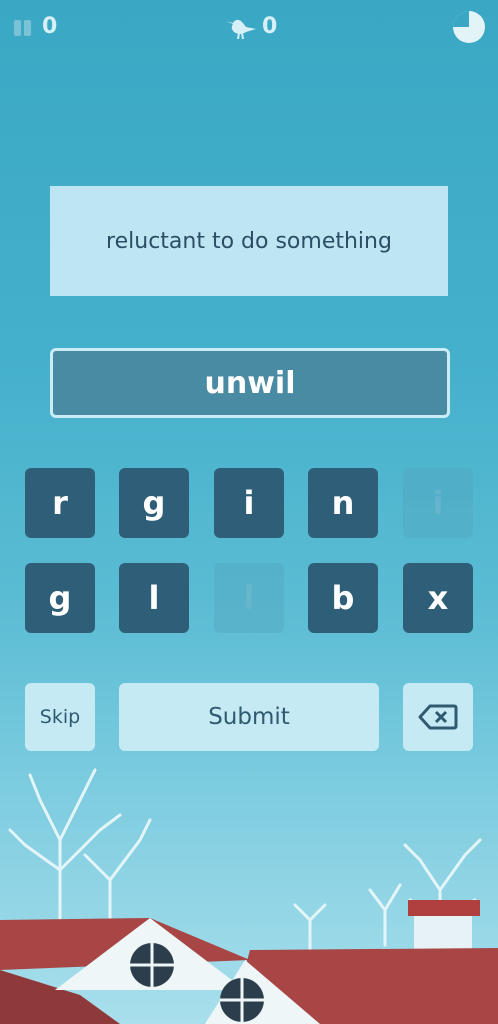 The width and height of the screenshot is (498, 1024). What do you see at coordinates (50, 26) in the screenshot?
I see `hints-count: 0` at bounding box center [50, 26].